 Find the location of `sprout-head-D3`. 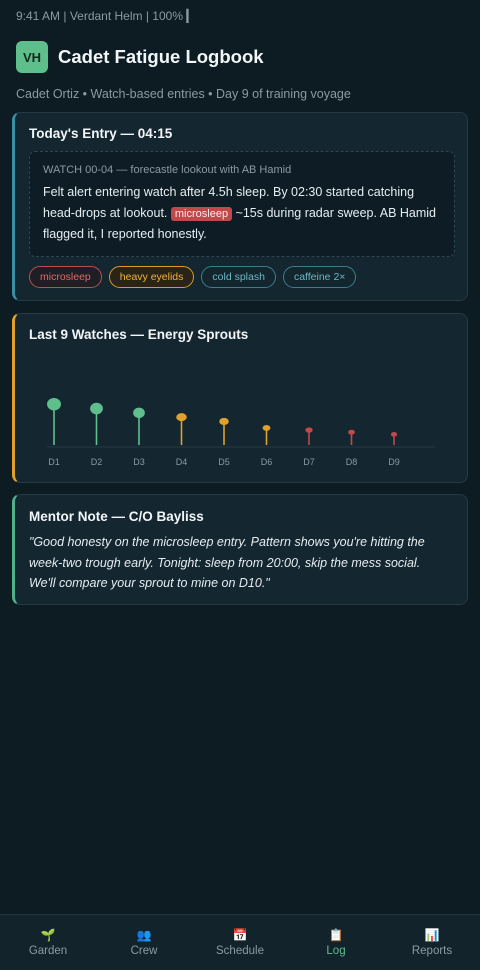

sprout-head-D3 is located at coordinates (139, 413).